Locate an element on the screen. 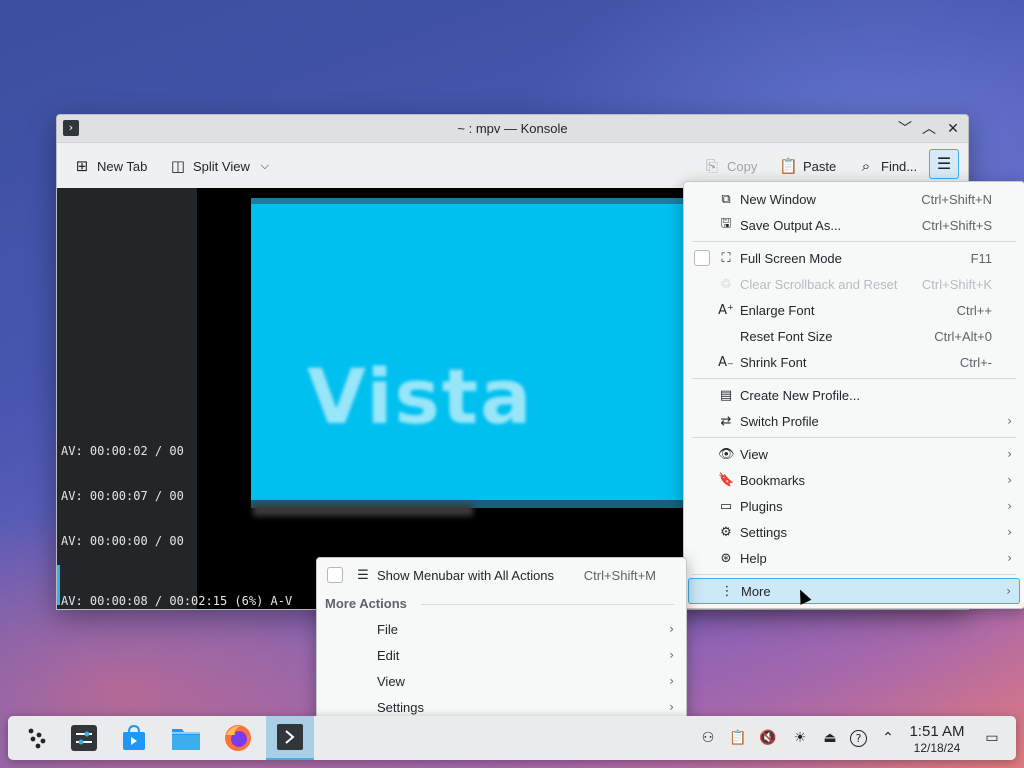 The height and width of the screenshot is (768, 1024). help-icon: ? is located at coordinates (858, 738).